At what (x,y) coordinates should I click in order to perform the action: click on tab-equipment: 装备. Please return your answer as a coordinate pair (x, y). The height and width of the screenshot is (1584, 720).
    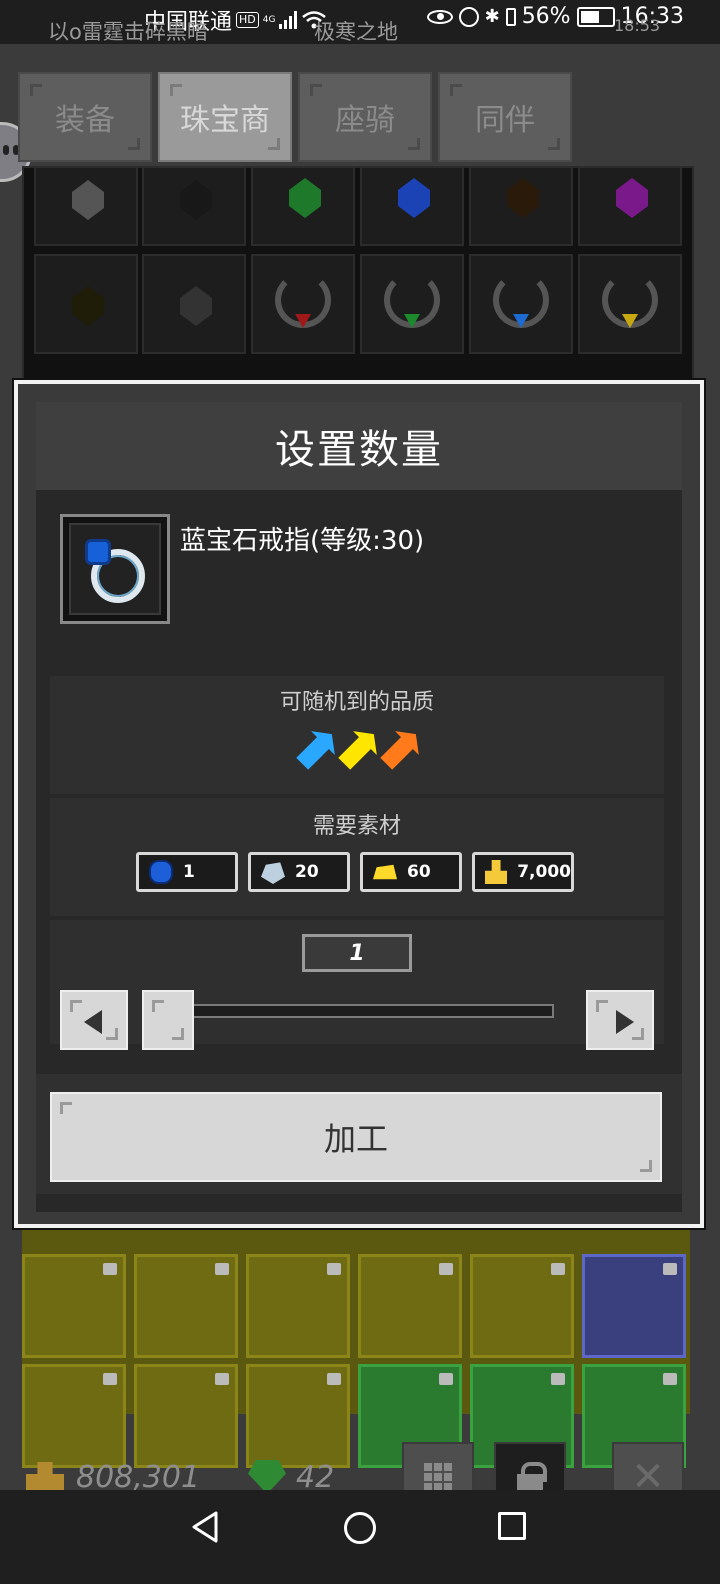
    Looking at the image, I should click on (85, 117).